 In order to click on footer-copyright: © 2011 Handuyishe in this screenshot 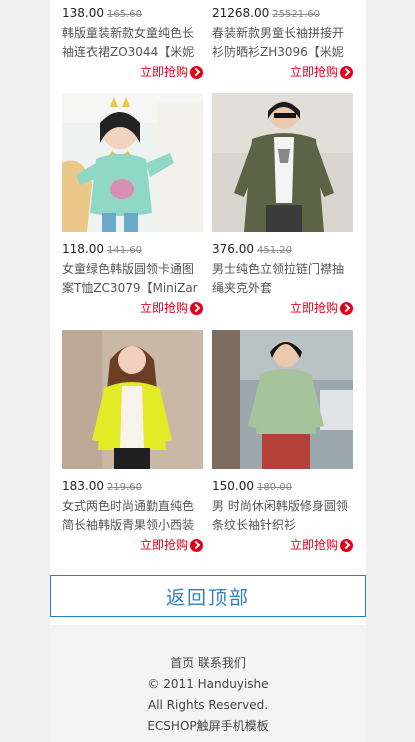, I will do `click(208, 684)`.